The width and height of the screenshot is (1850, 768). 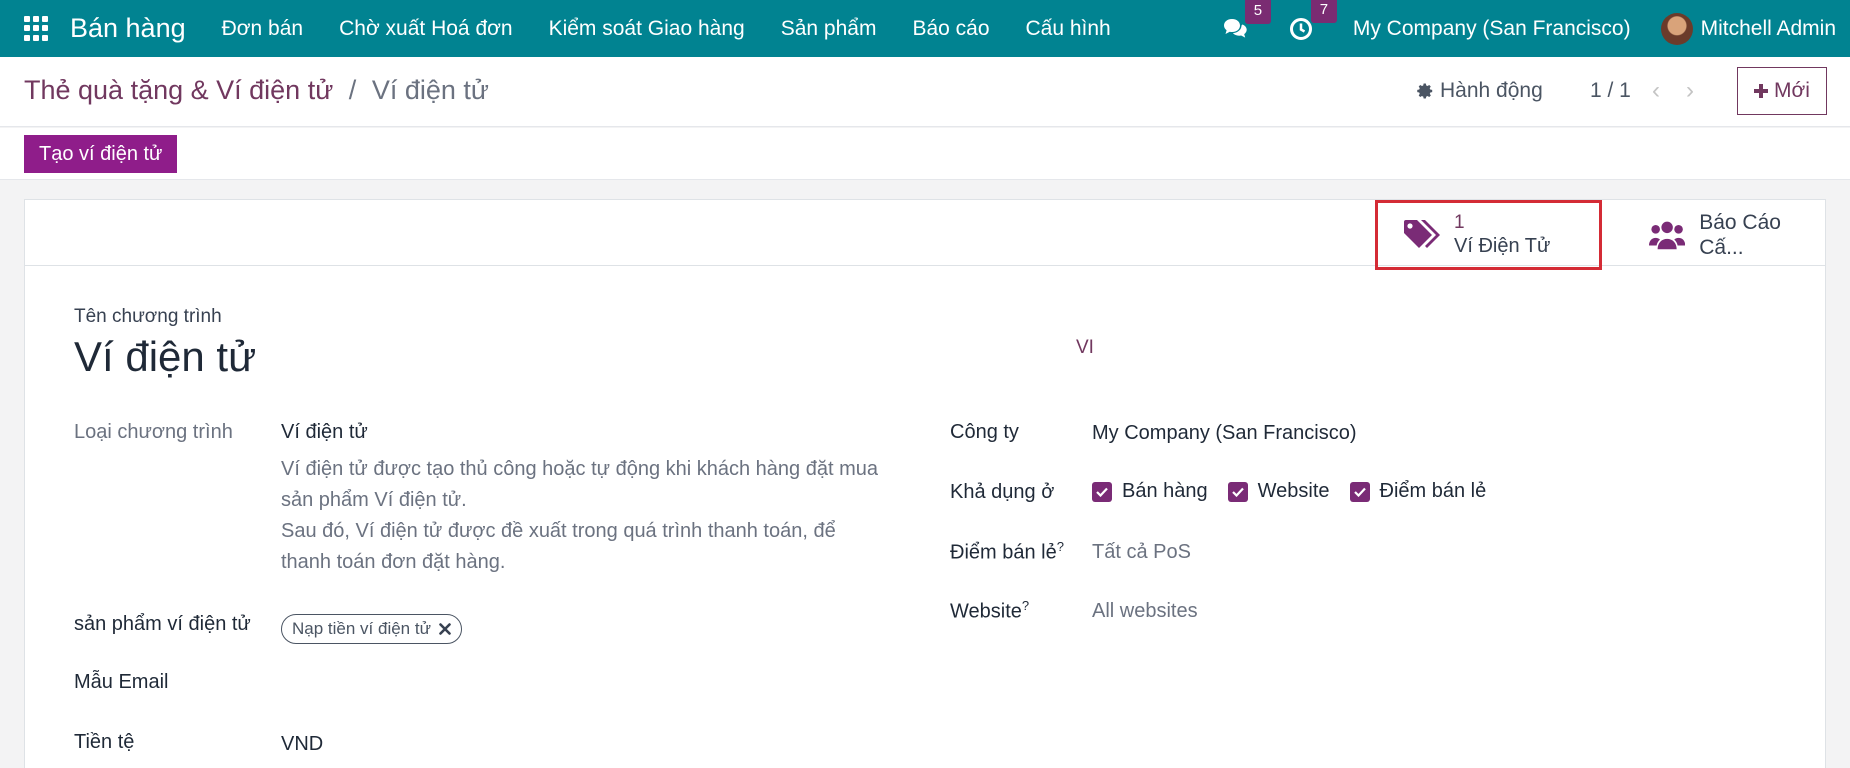 What do you see at coordinates (1502, 246) in the screenshot?
I see `ewallet-smart-label: Ví Điện Tử` at bounding box center [1502, 246].